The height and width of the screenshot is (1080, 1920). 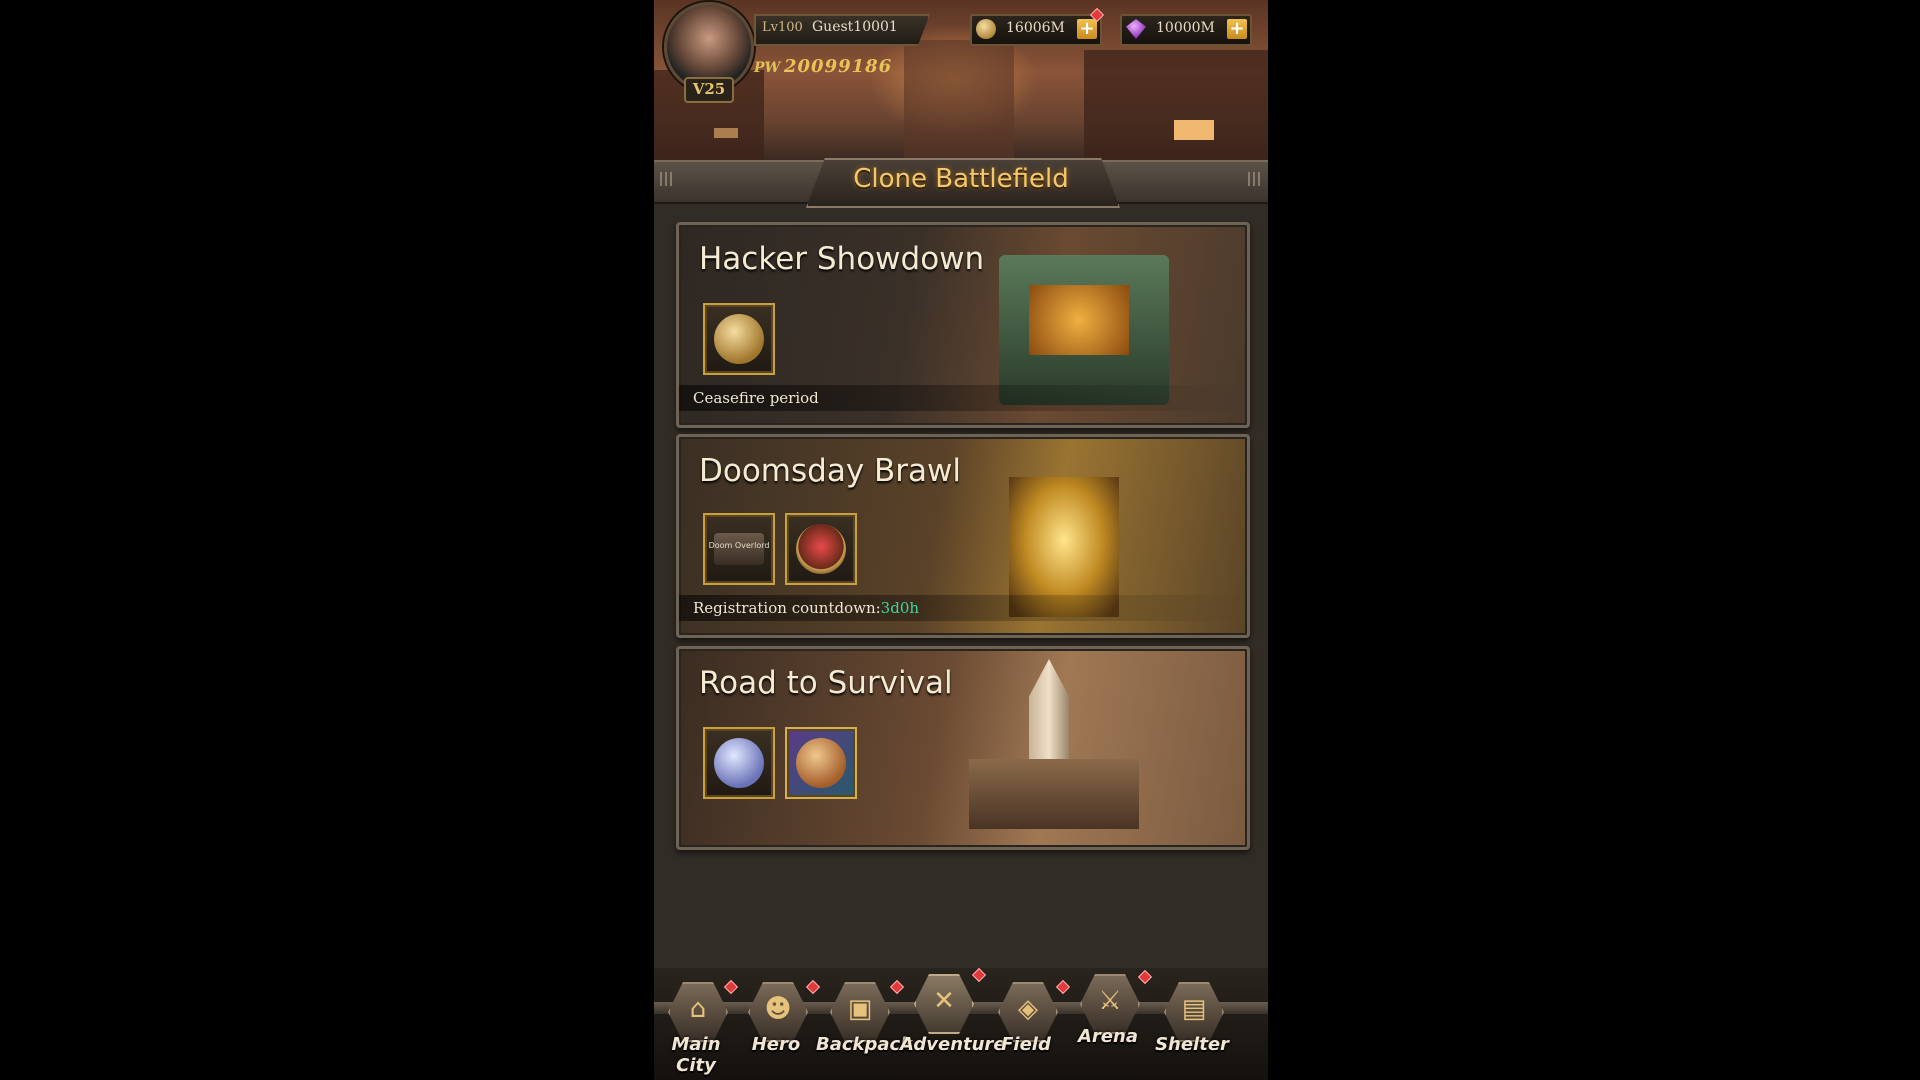 I want to click on event-status: Registration countdown:3d0h, so click(x=806, y=608).